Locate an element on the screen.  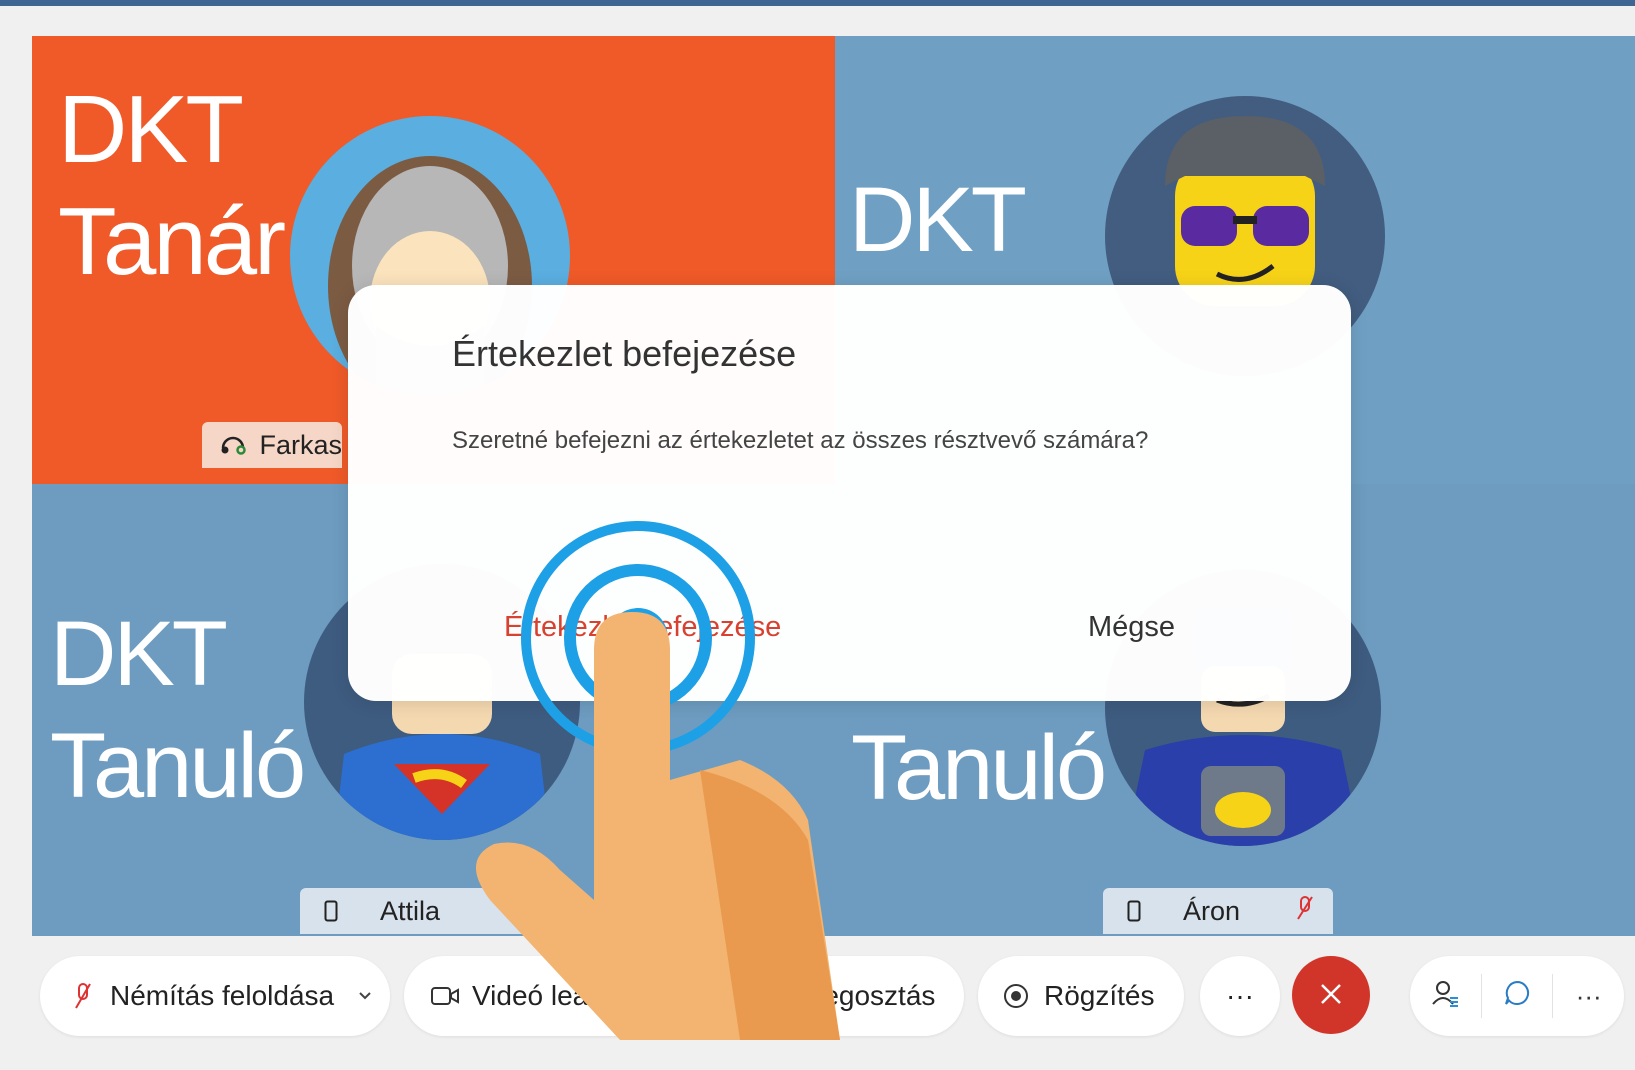
tile-name-text: DKT Tanuló is located at coordinates (178, 710).